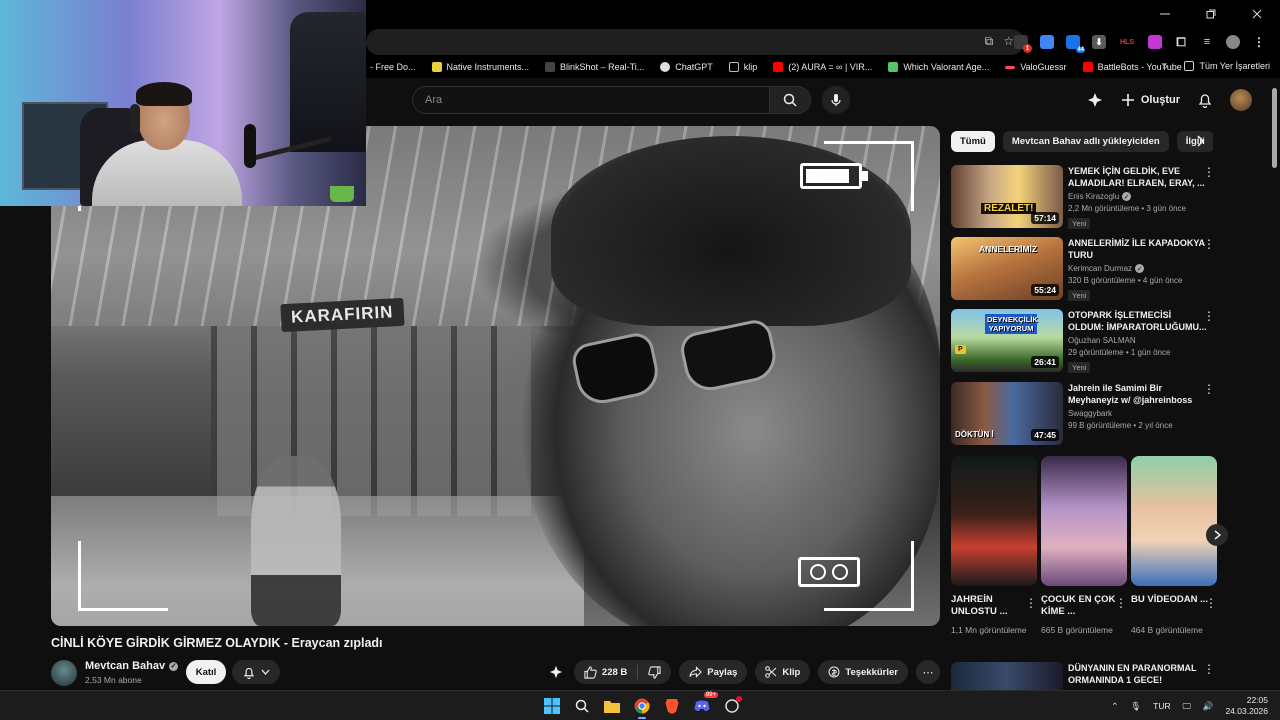  I want to click on file-explorer-button, so click(612, 706).